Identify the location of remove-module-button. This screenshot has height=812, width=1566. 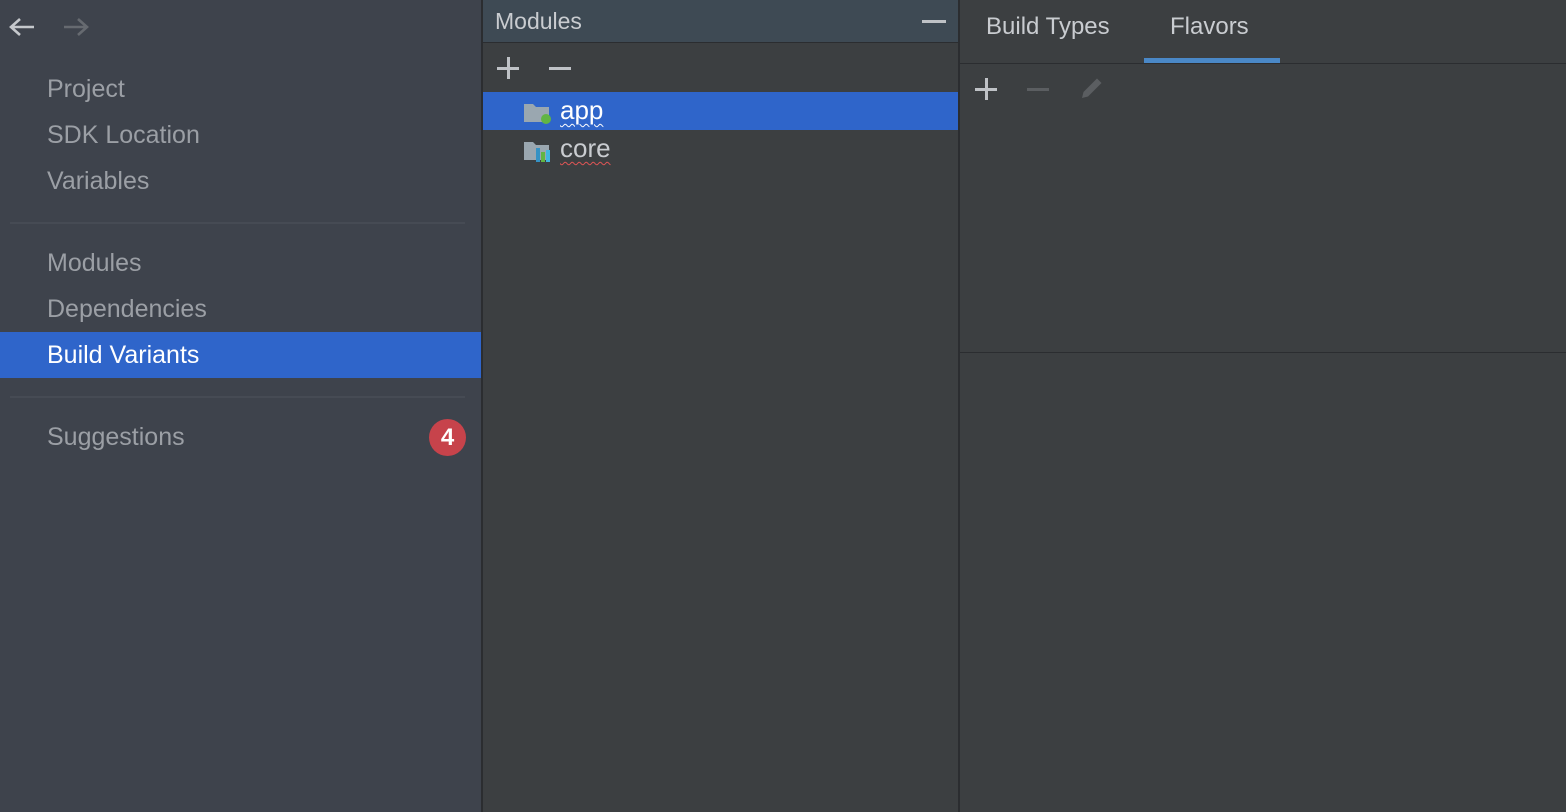
(560, 68).